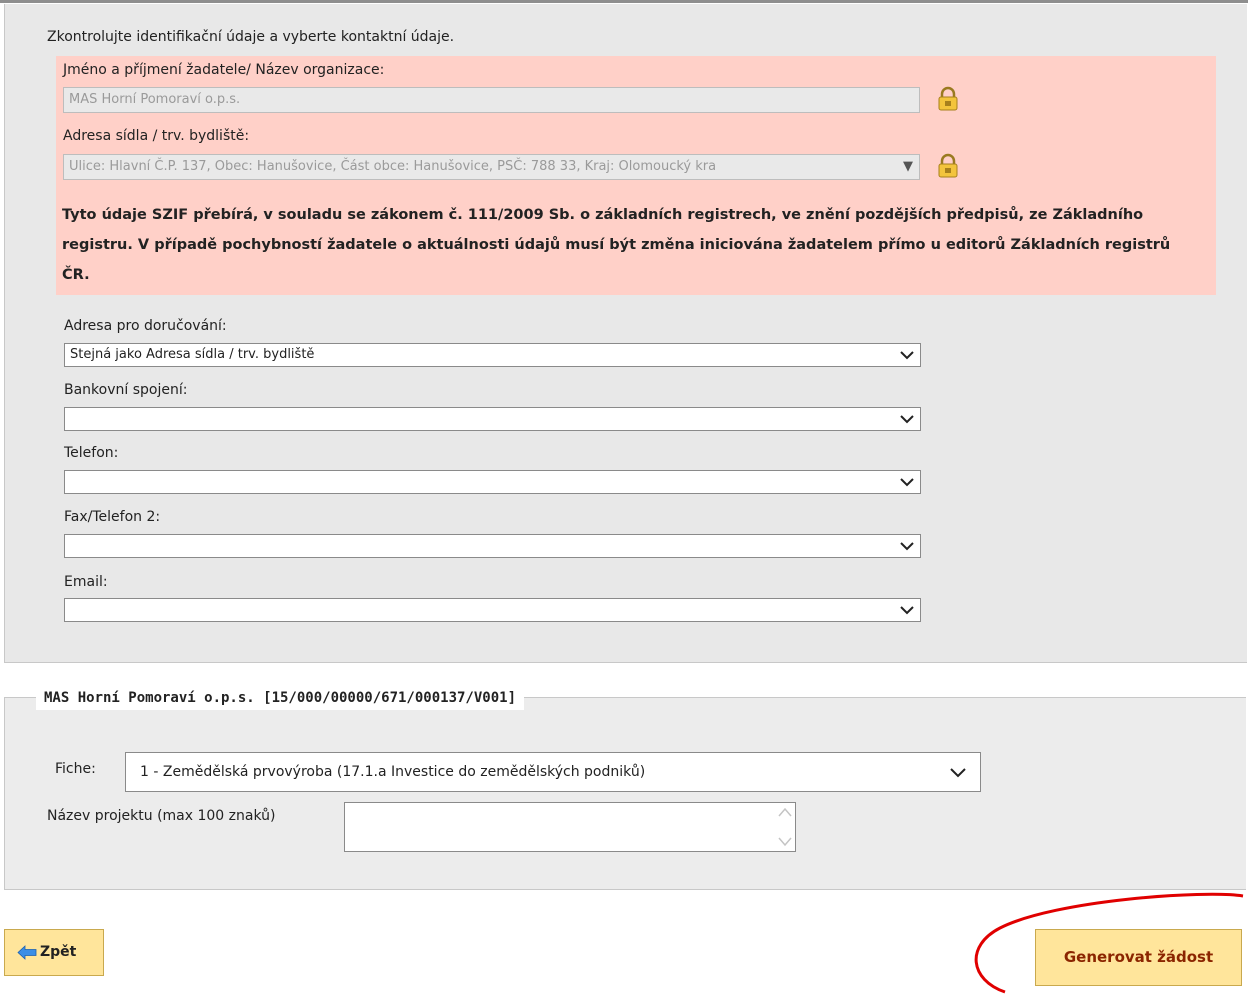 This screenshot has height=995, width=1248. I want to click on project-name-label: Název projektu (max 100 znaků), so click(161, 816).